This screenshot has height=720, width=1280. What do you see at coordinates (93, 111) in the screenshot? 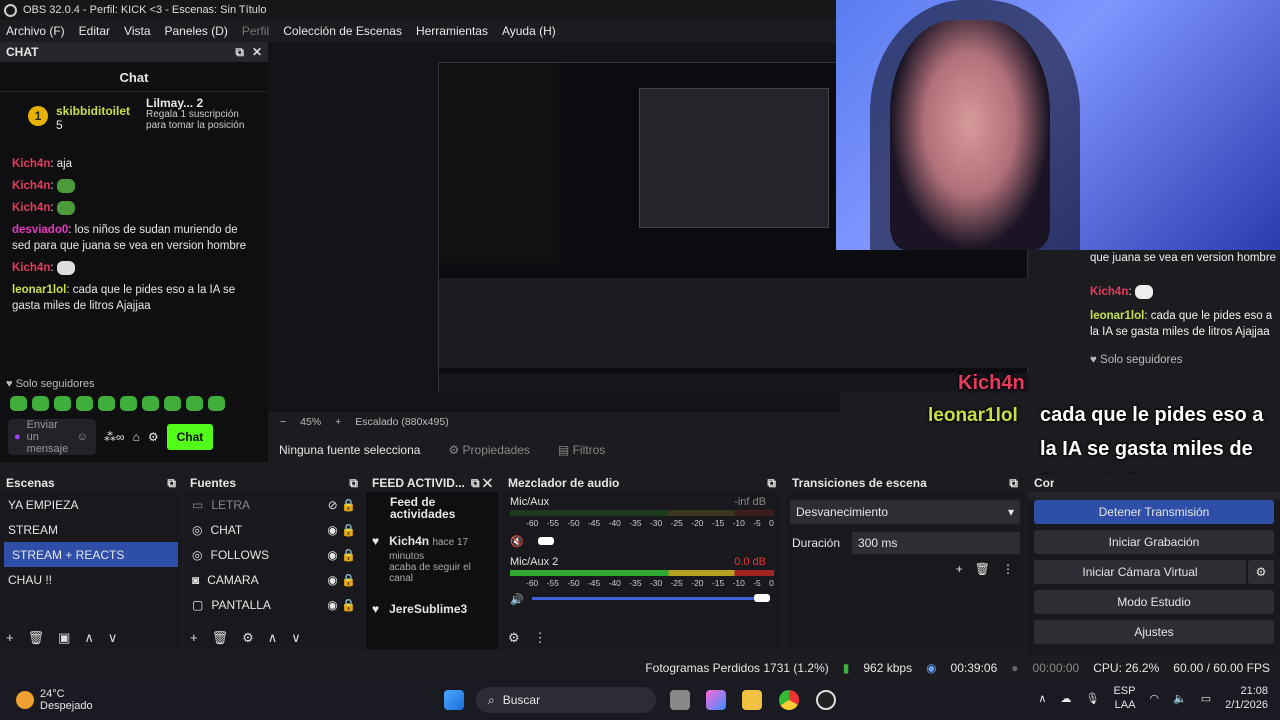
I see `leader-name: skibbiditoilet` at bounding box center [93, 111].